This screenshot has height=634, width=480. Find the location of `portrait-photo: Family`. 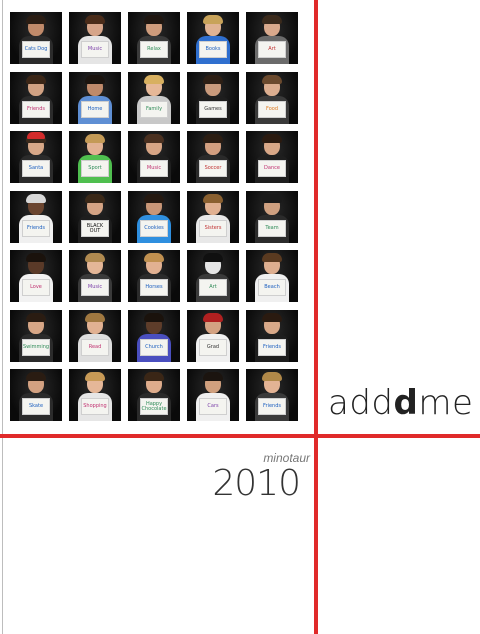

portrait-photo: Family is located at coordinates (154, 98).